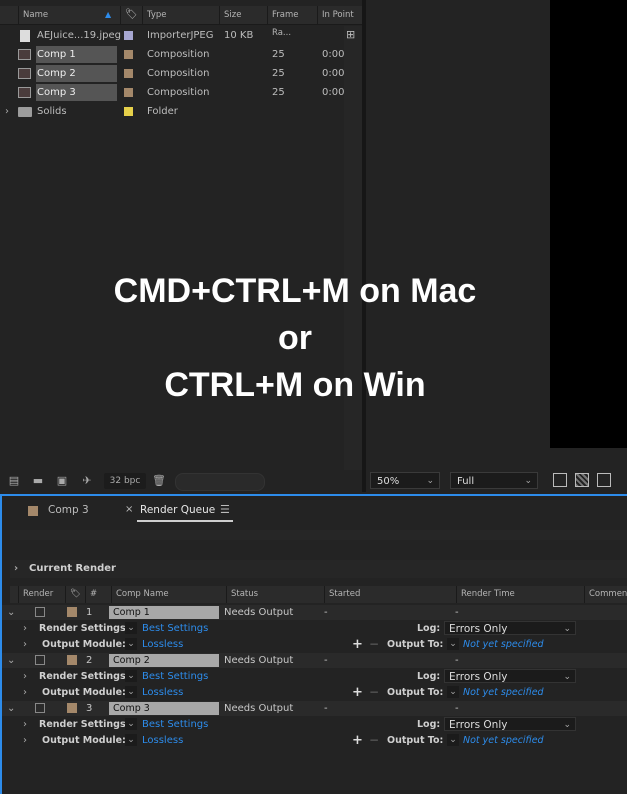 The image size is (627, 794). Describe the element at coordinates (162, 111) in the screenshot. I see `item-type: Folder` at that location.